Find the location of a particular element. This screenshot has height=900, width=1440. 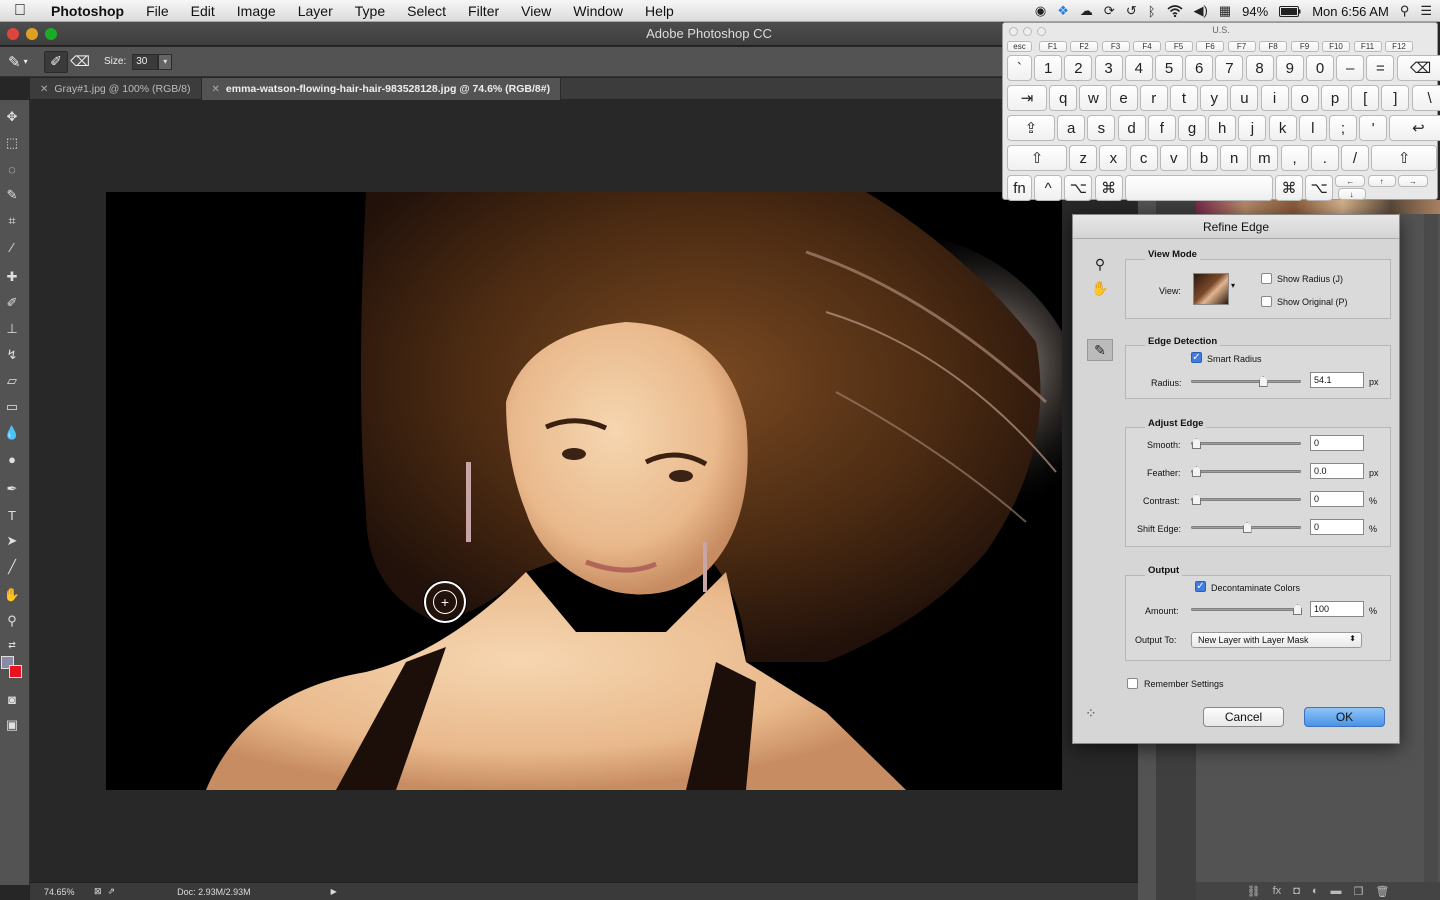

key-symbol-12: ] is located at coordinates (1395, 98).